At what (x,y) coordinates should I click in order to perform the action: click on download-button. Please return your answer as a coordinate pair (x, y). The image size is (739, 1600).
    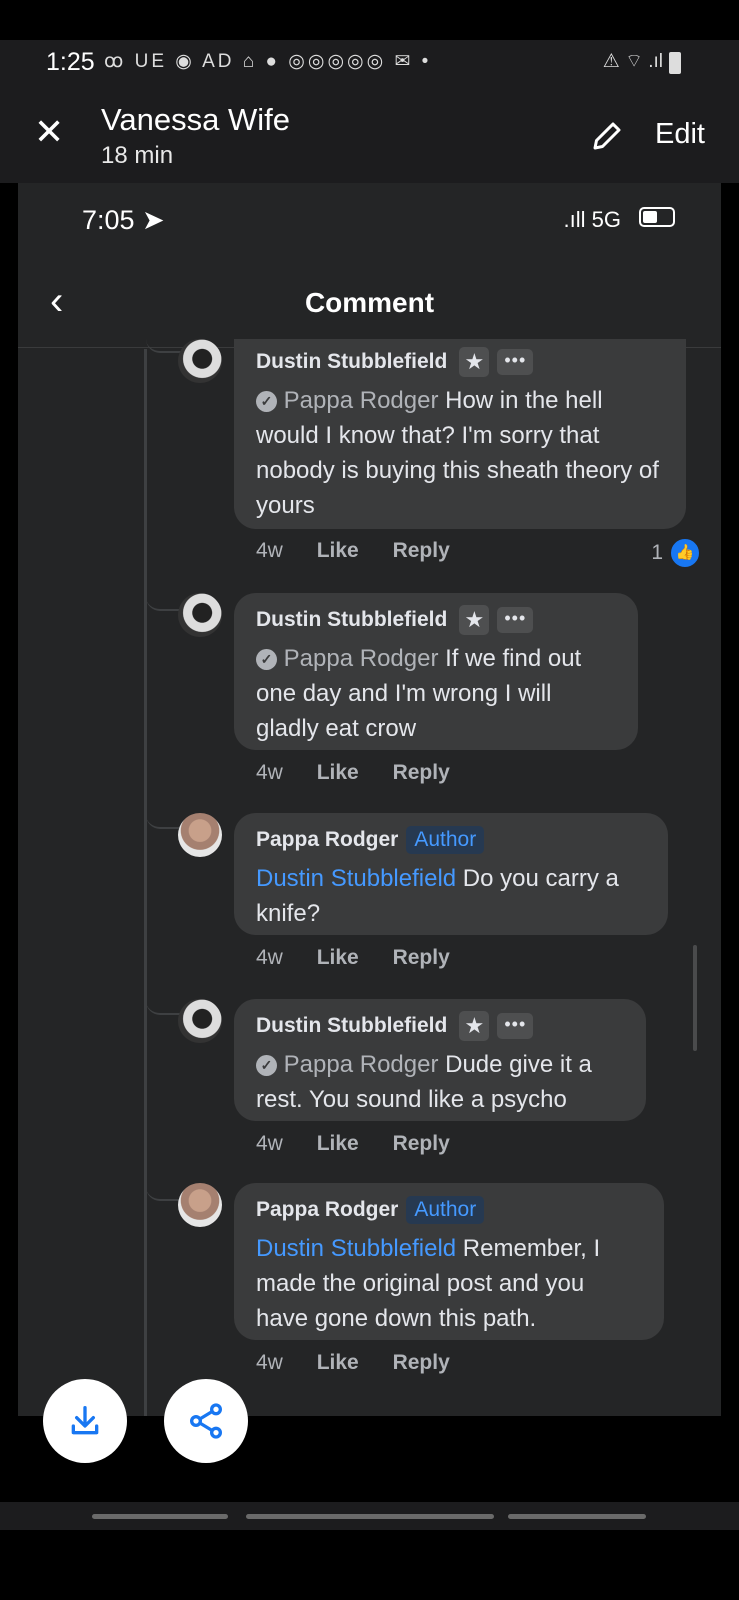
    Looking at the image, I should click on (85, 1421).